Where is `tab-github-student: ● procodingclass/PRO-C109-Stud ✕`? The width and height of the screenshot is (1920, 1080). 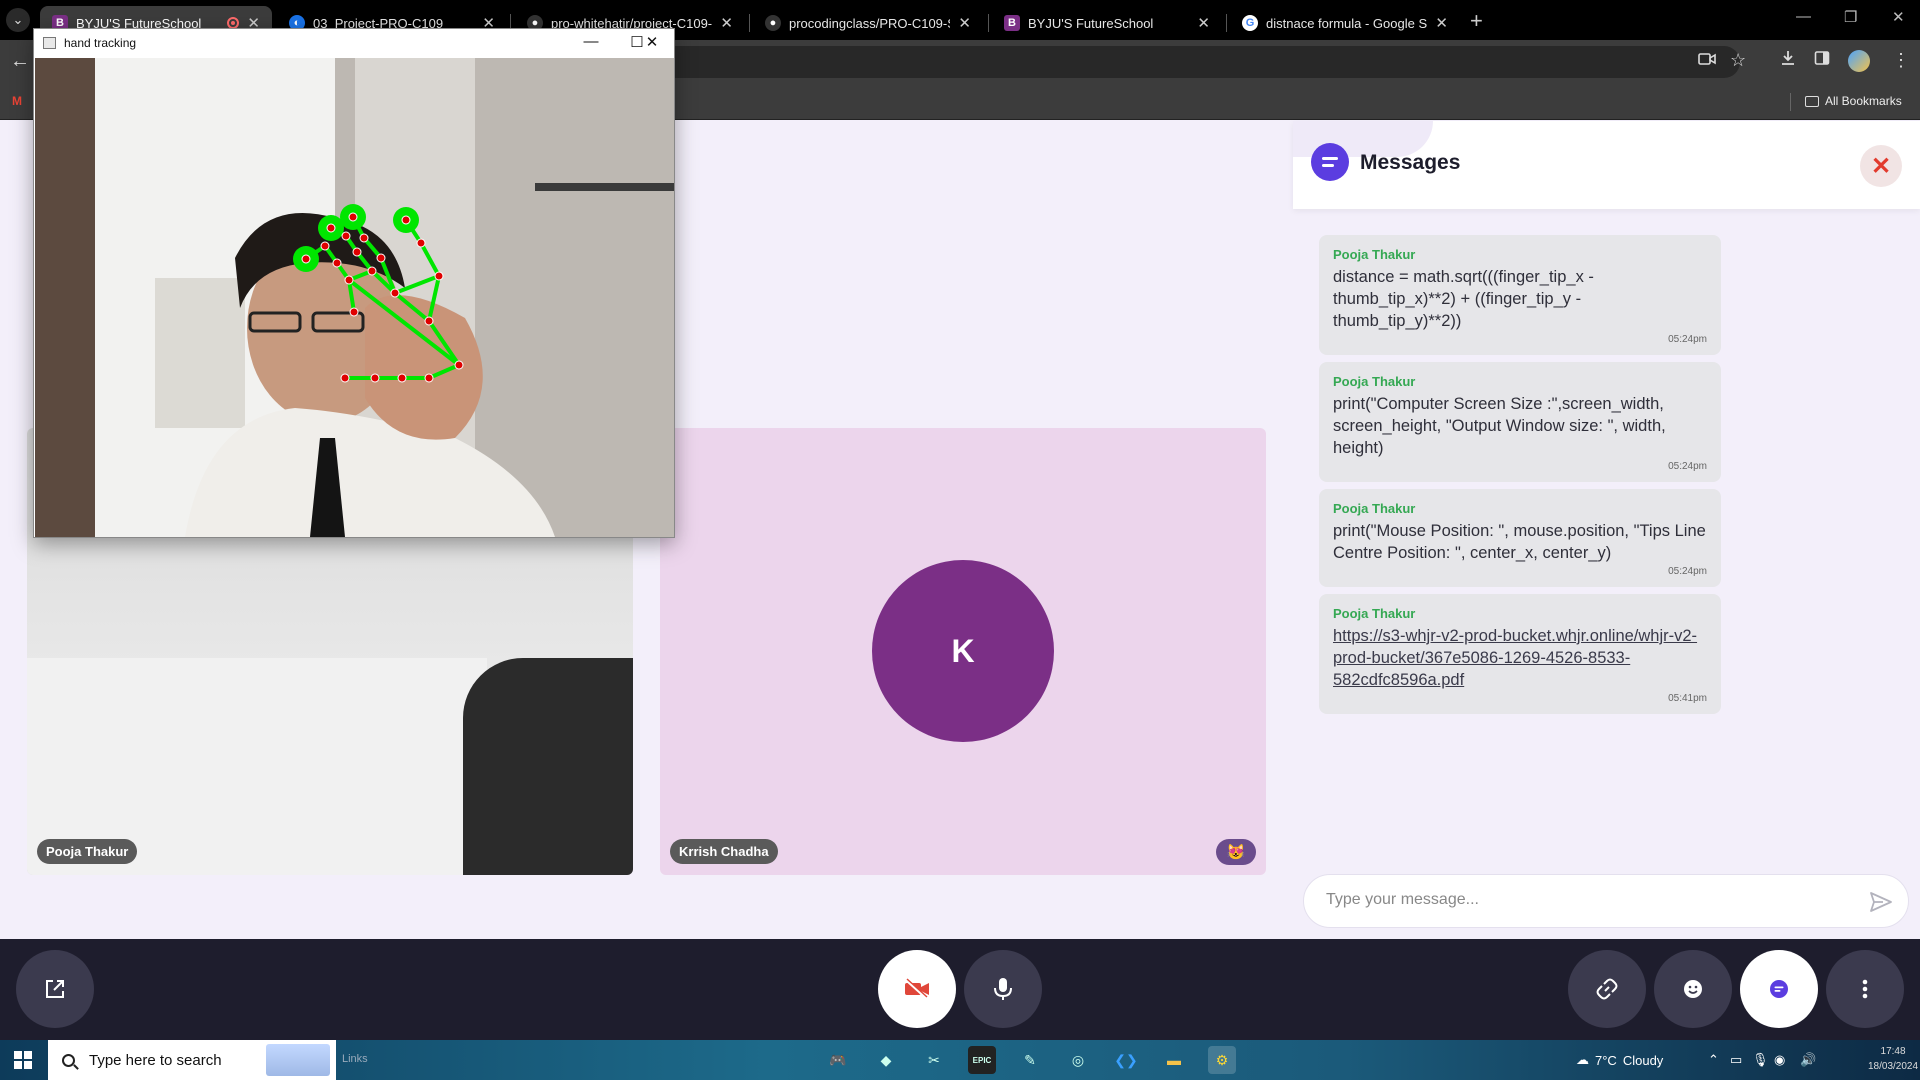 tab-github-student: ● procodingclass/PRO-C109-Stud ✕ is located at coordinates (868, 23).